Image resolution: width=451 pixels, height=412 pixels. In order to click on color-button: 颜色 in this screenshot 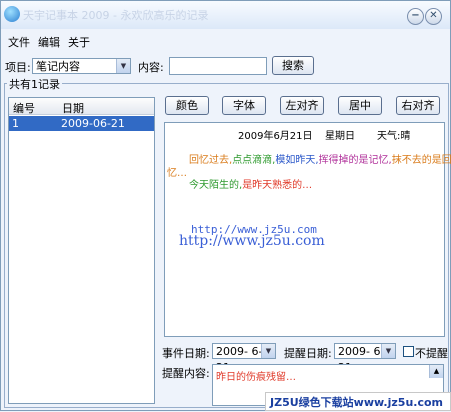, I will do `click(187, 105)`.